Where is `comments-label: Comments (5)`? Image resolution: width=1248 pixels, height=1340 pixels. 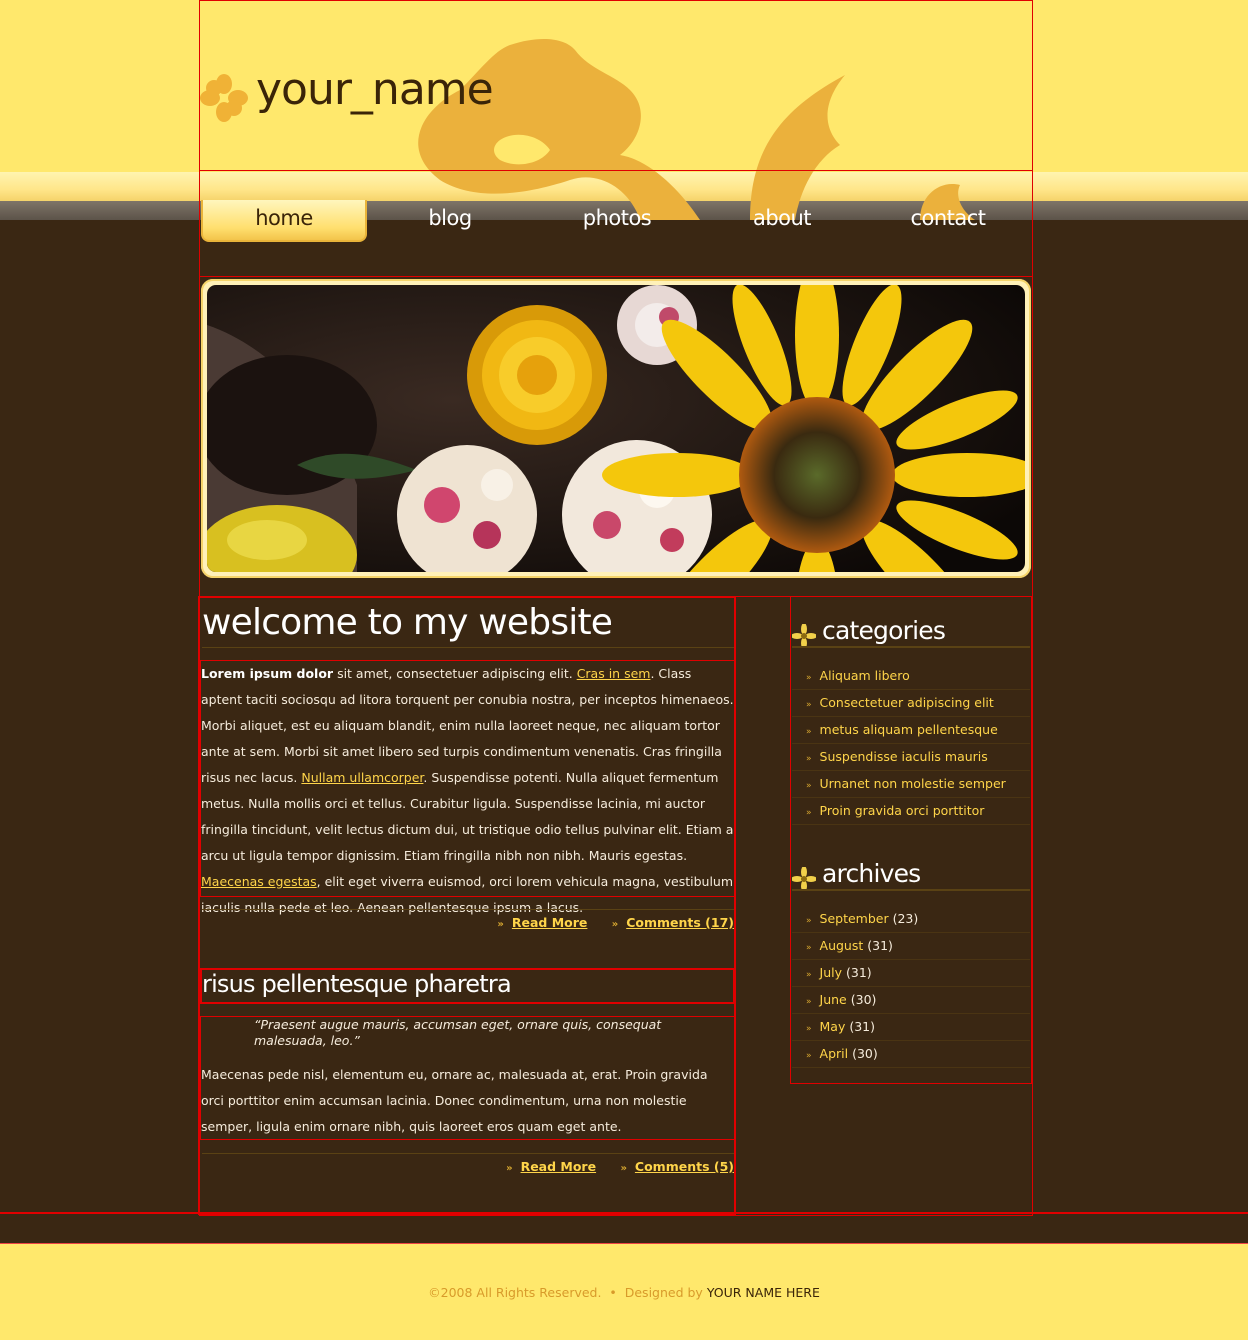
comments-label: Comments (5) is located at coordinates (684, 1166).